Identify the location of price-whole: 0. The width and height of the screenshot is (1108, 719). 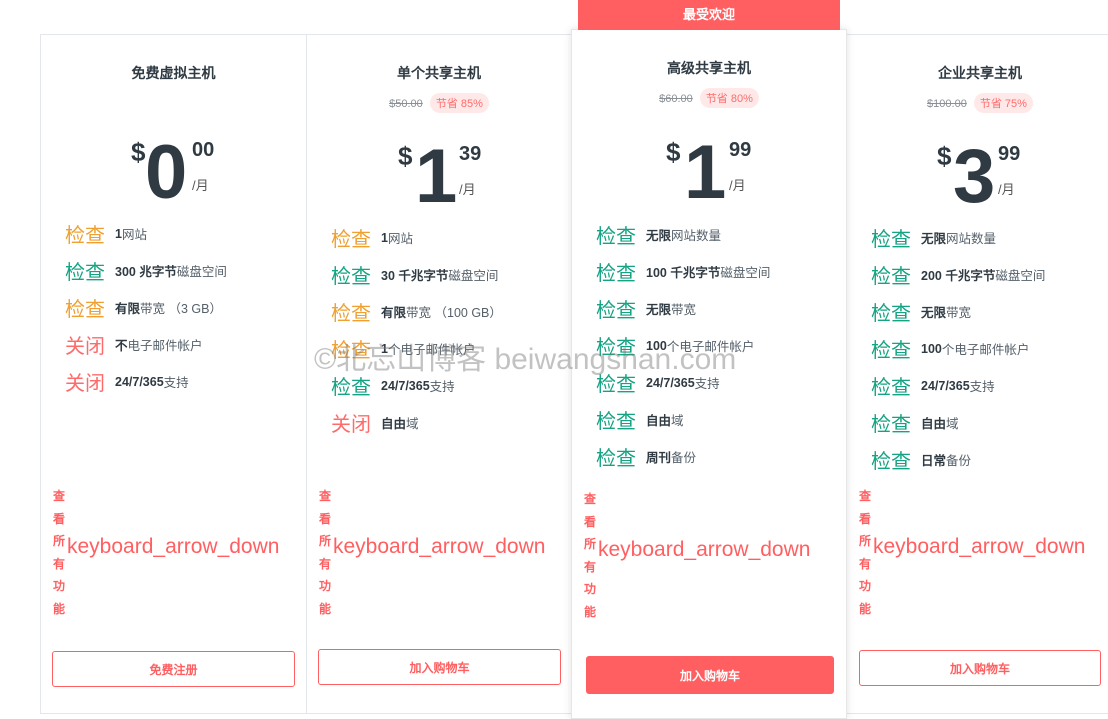
(166, 172).